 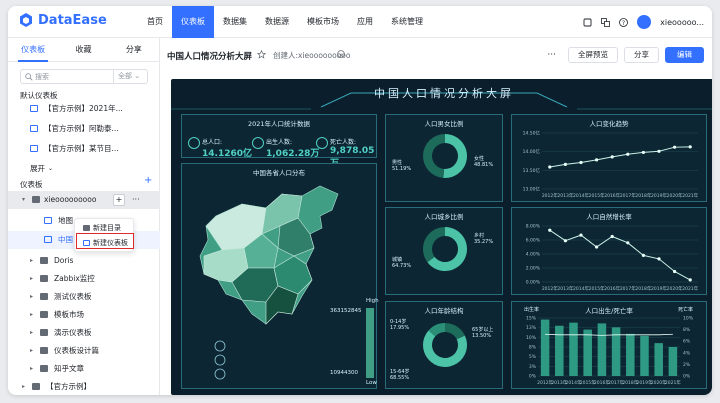 I want to click on nav-system: 系统管理, so click(x=407, y=22).